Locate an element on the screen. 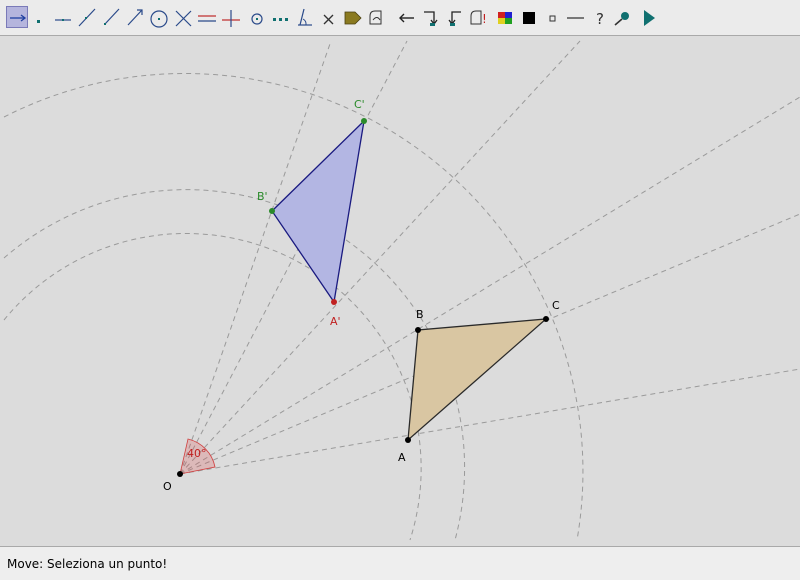  point-b is located at coordinates (418, 330).